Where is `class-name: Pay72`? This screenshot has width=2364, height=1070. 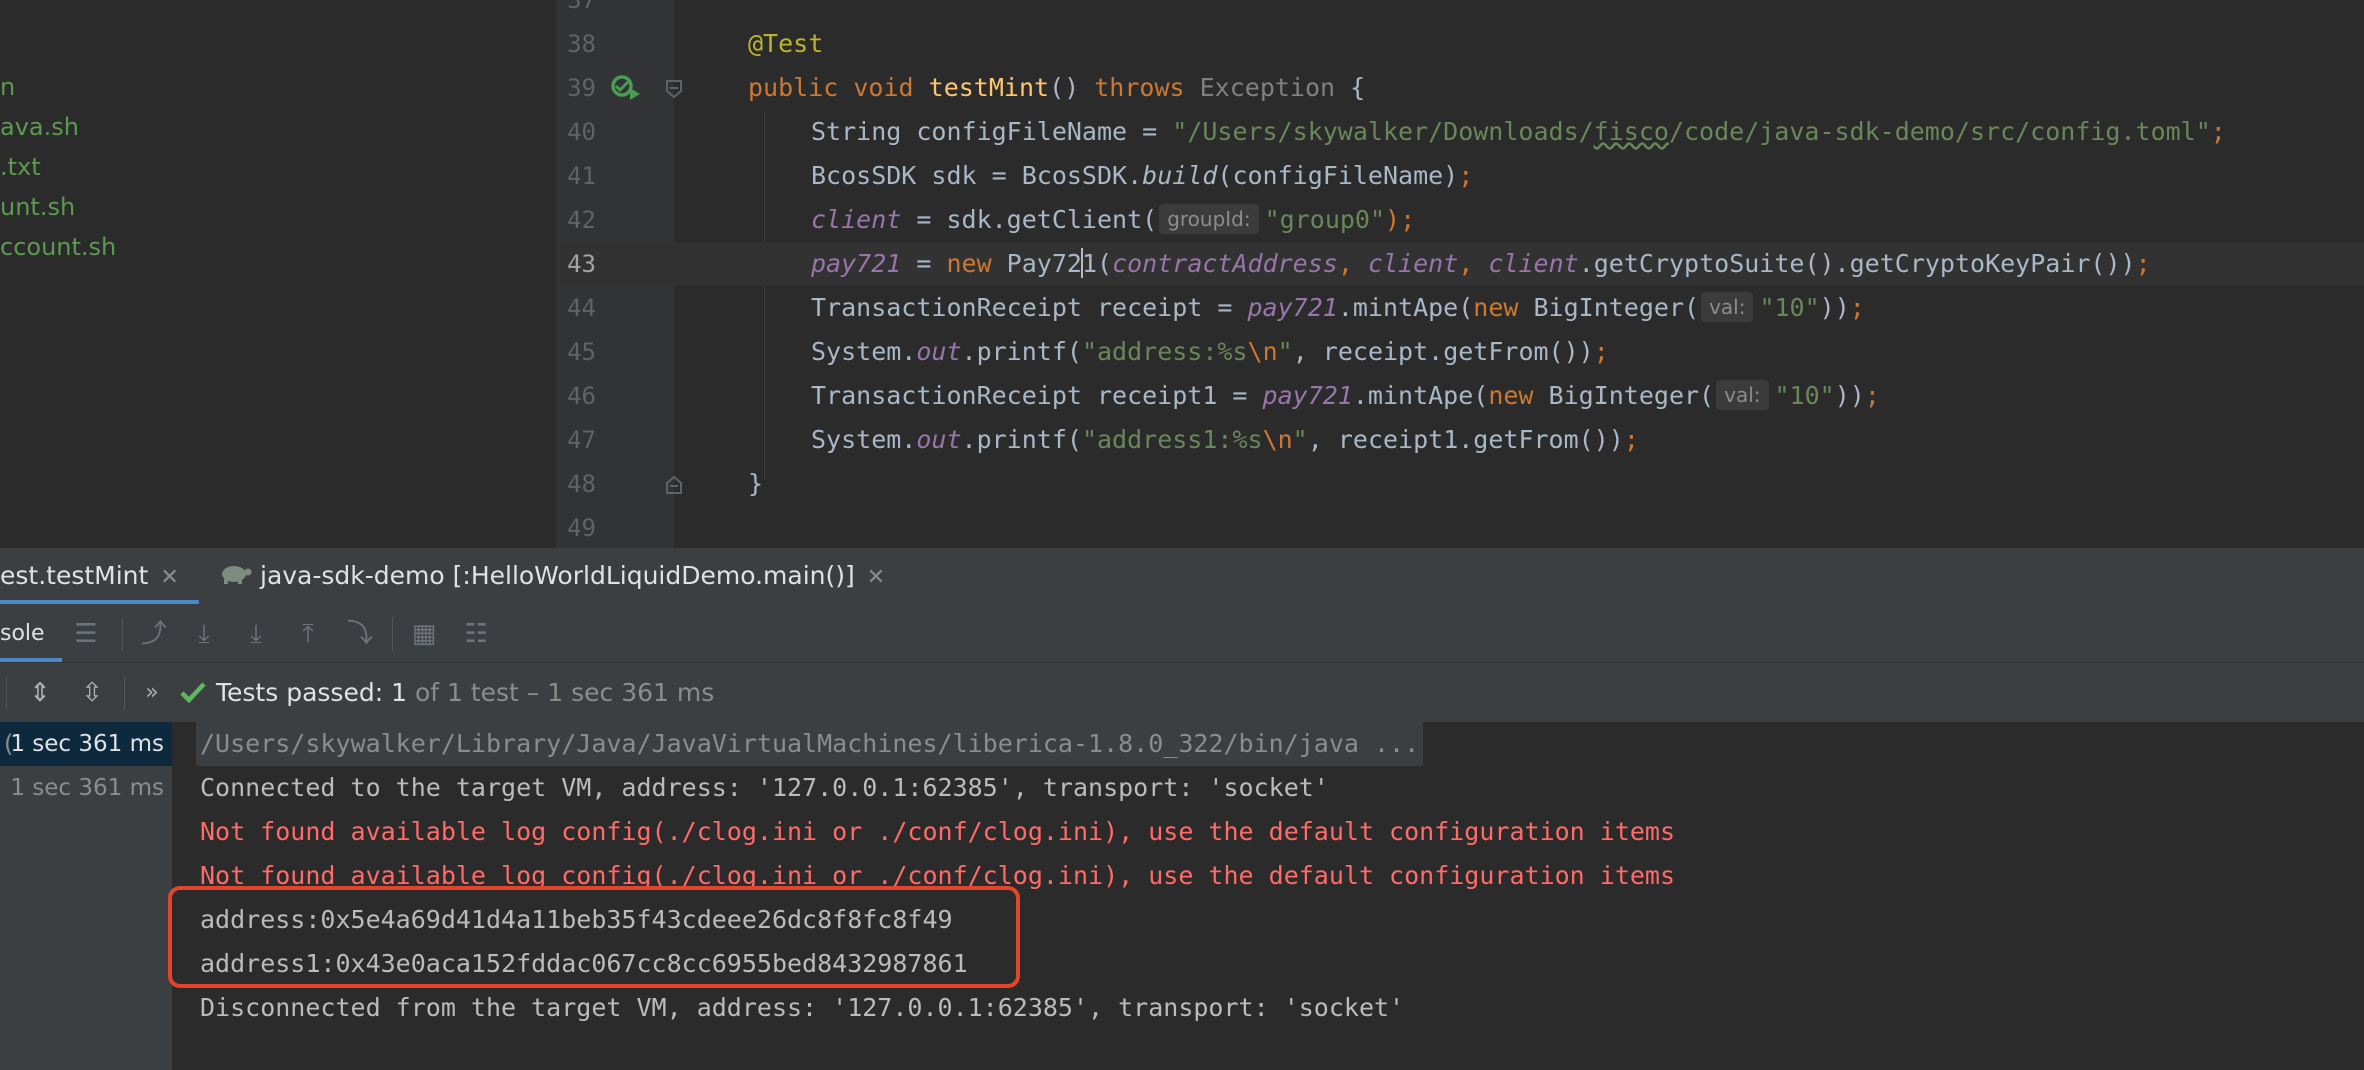 class-name: Pay72 is located at coordinates (1036, 263).